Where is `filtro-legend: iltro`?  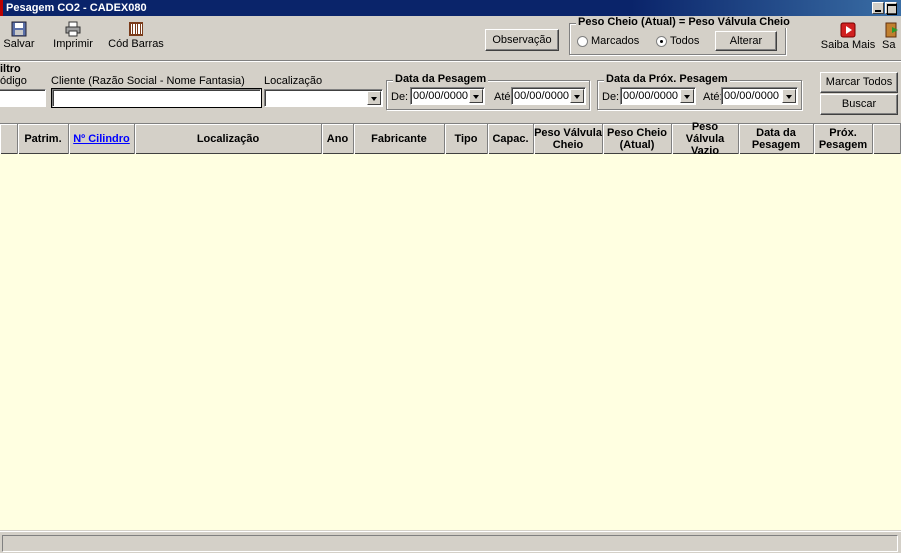 filtro-legend: iltro is located at coordinates (10, 69).